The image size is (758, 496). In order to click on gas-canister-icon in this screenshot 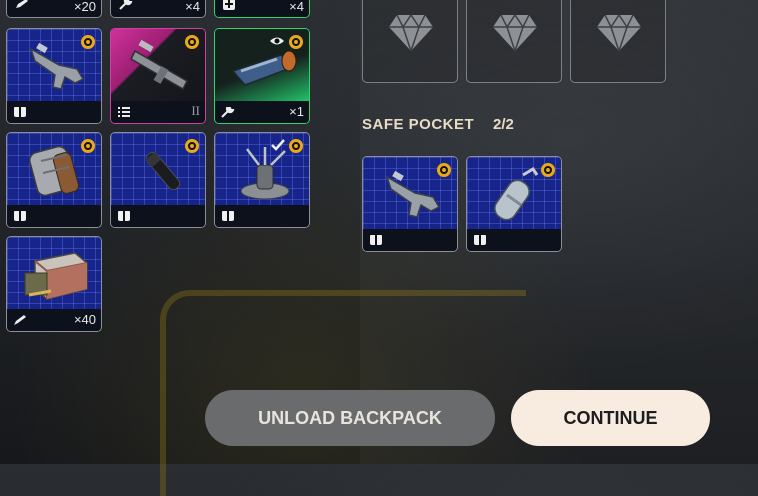, I will do `click(516, 193)`.